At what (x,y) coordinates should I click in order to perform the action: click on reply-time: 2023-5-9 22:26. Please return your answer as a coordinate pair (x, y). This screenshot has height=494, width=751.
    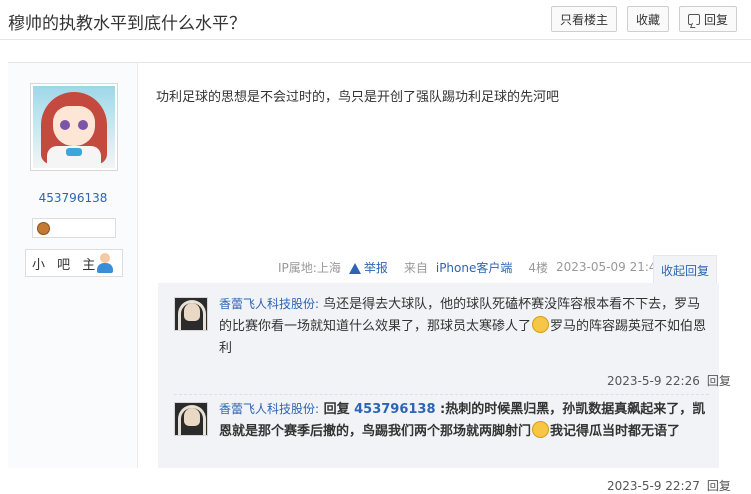
    Looking at the image, I should click on (653, 381).